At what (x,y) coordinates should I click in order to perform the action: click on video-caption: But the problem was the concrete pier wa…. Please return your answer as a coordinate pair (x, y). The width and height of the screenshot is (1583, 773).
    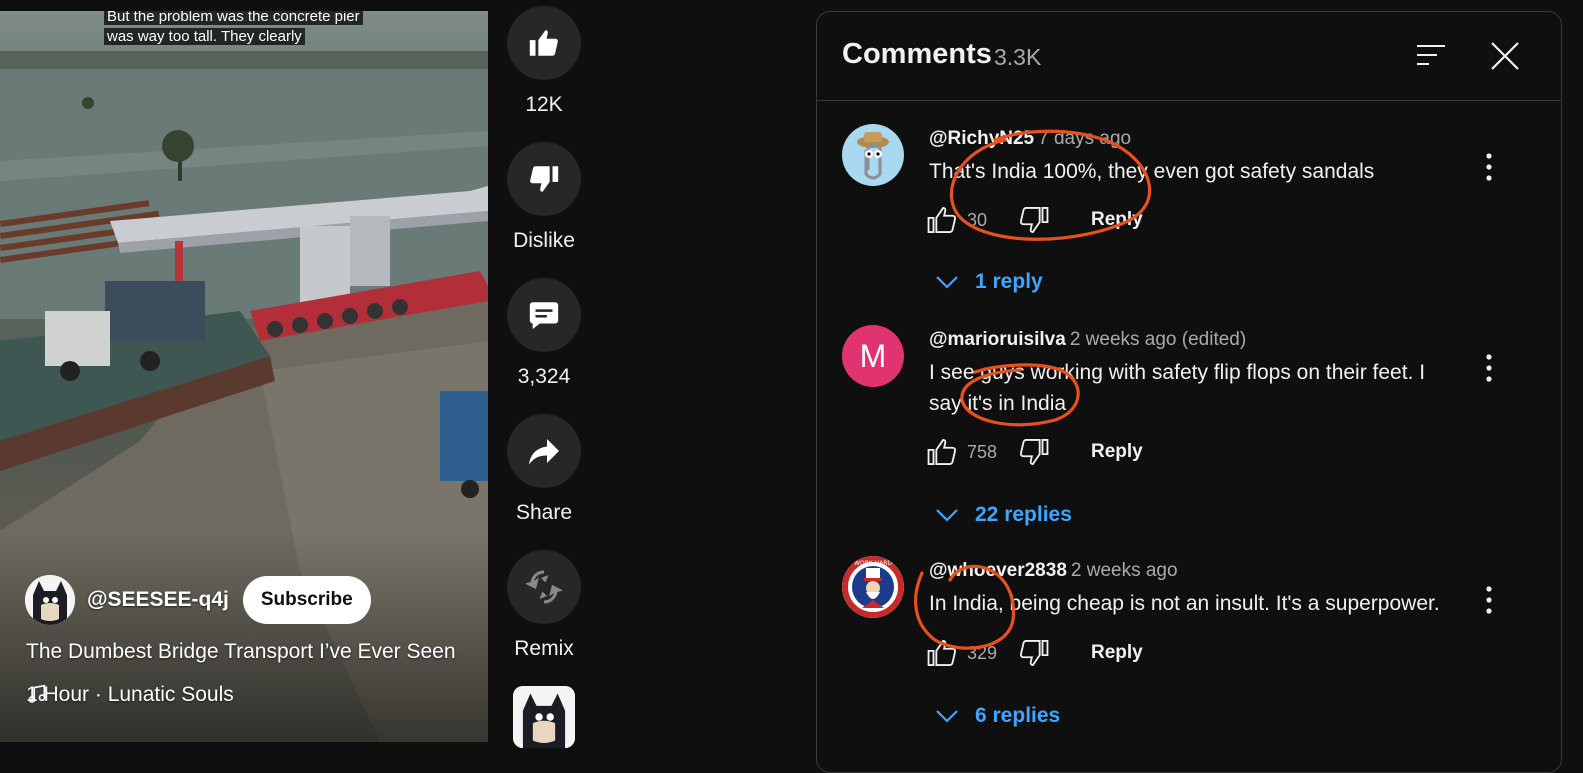
    Looking at the image, I should click on (245, 29).